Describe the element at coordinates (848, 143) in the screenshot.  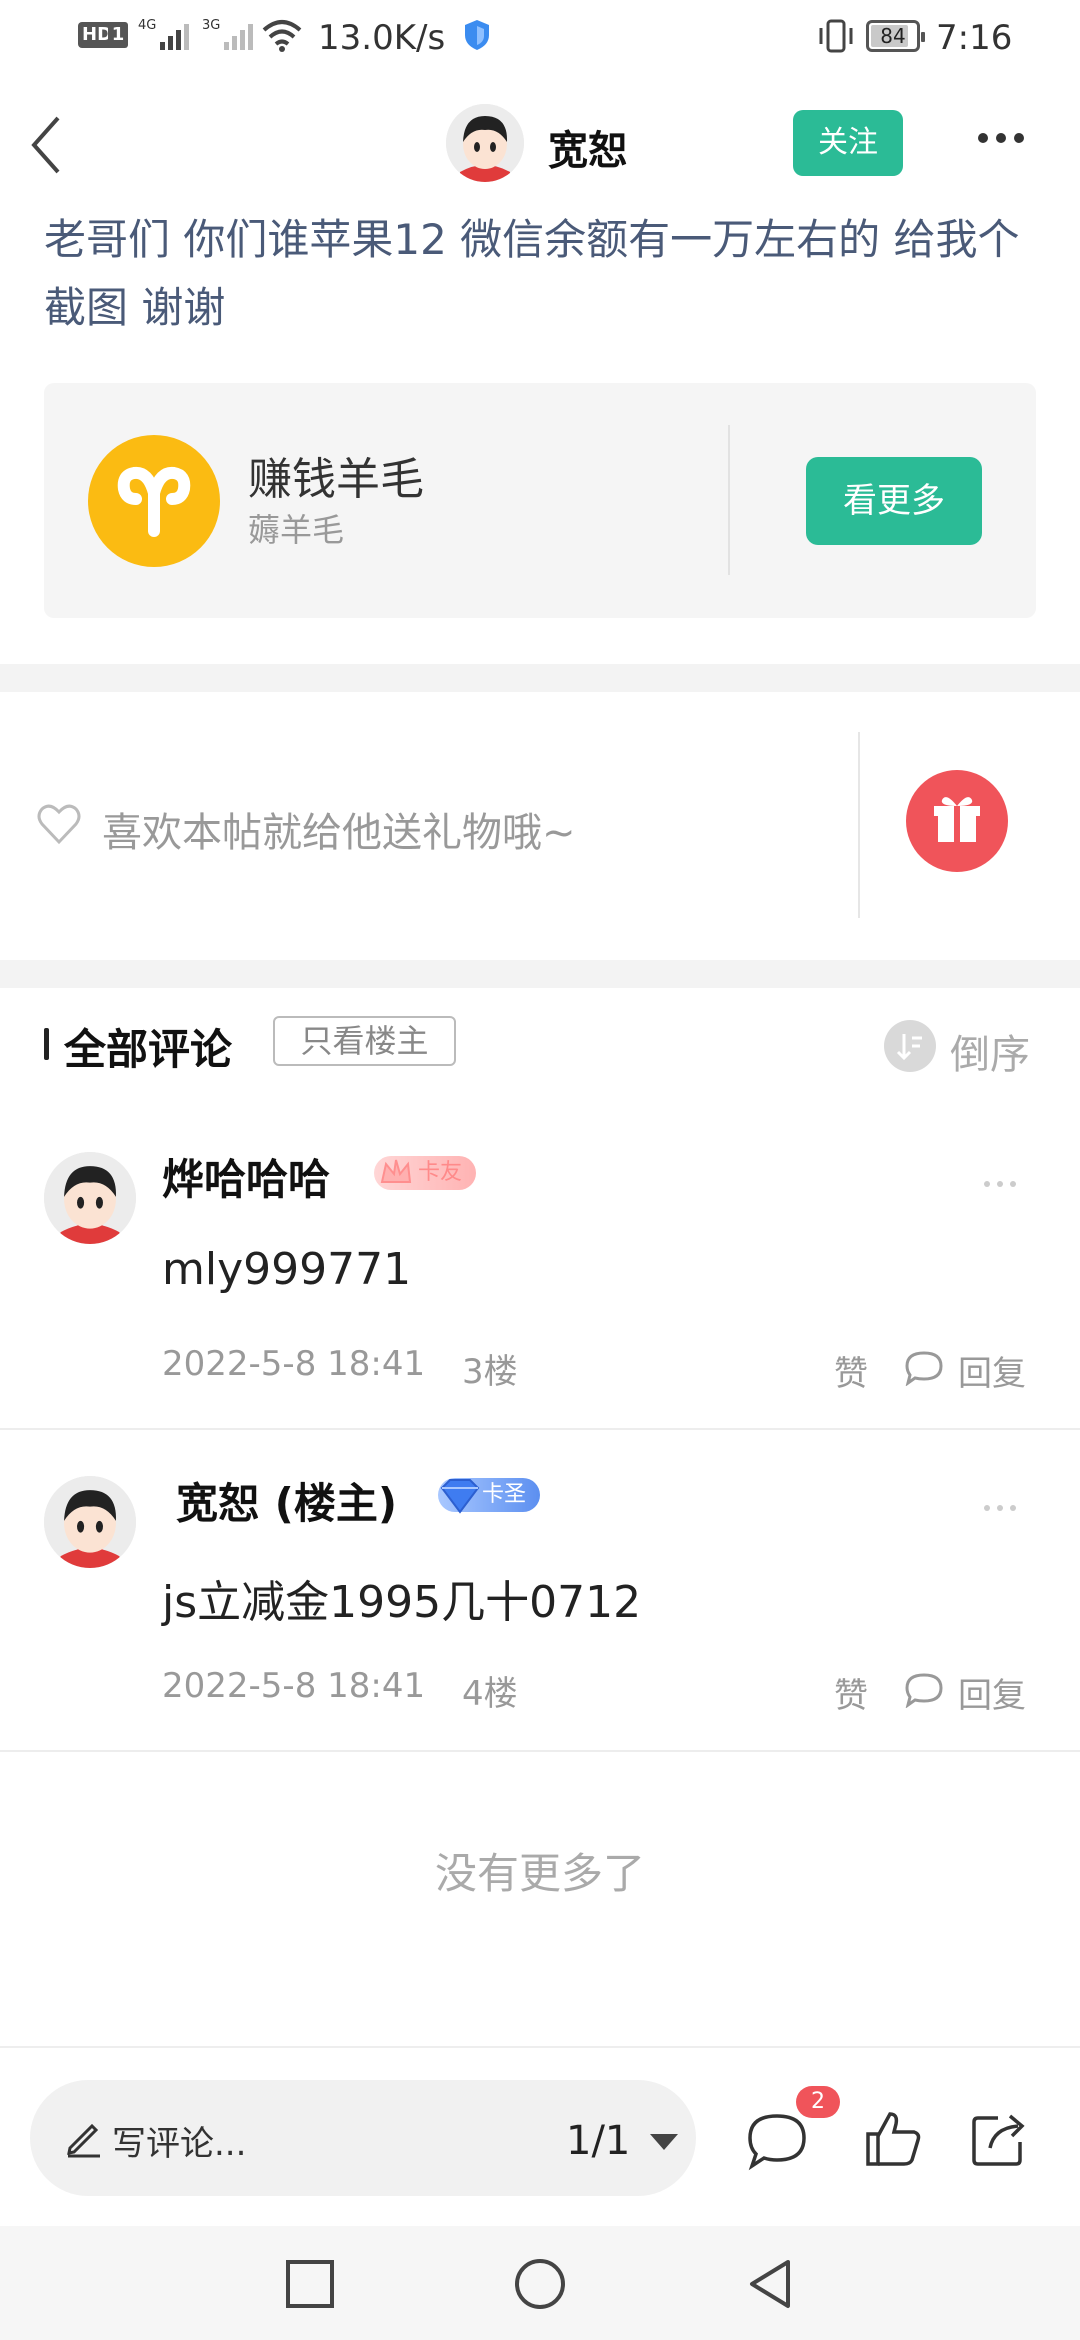
I see `follow-button: 关注` at that location.